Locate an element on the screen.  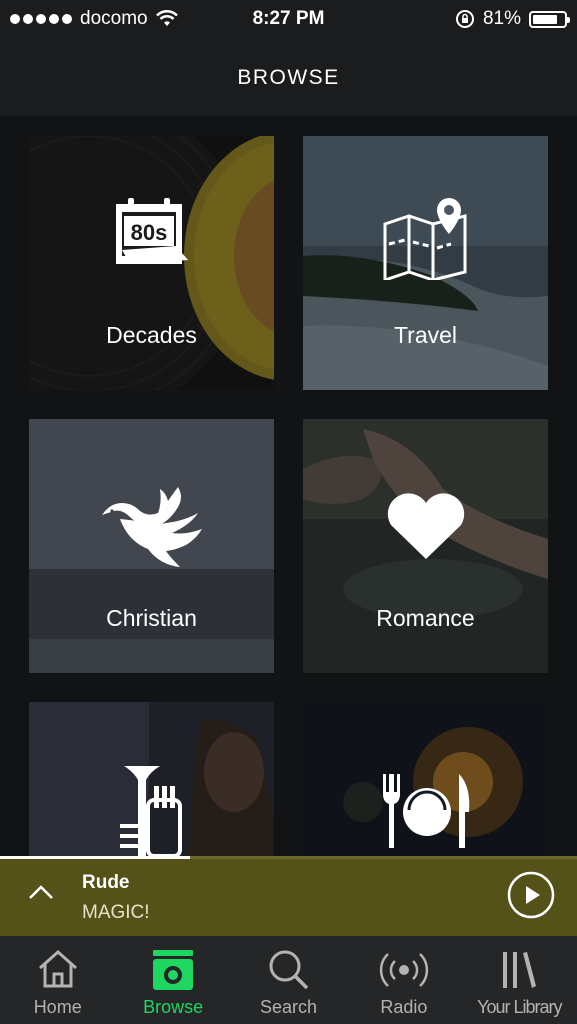
tab-label: Search is located at coordinates (288, 1007).